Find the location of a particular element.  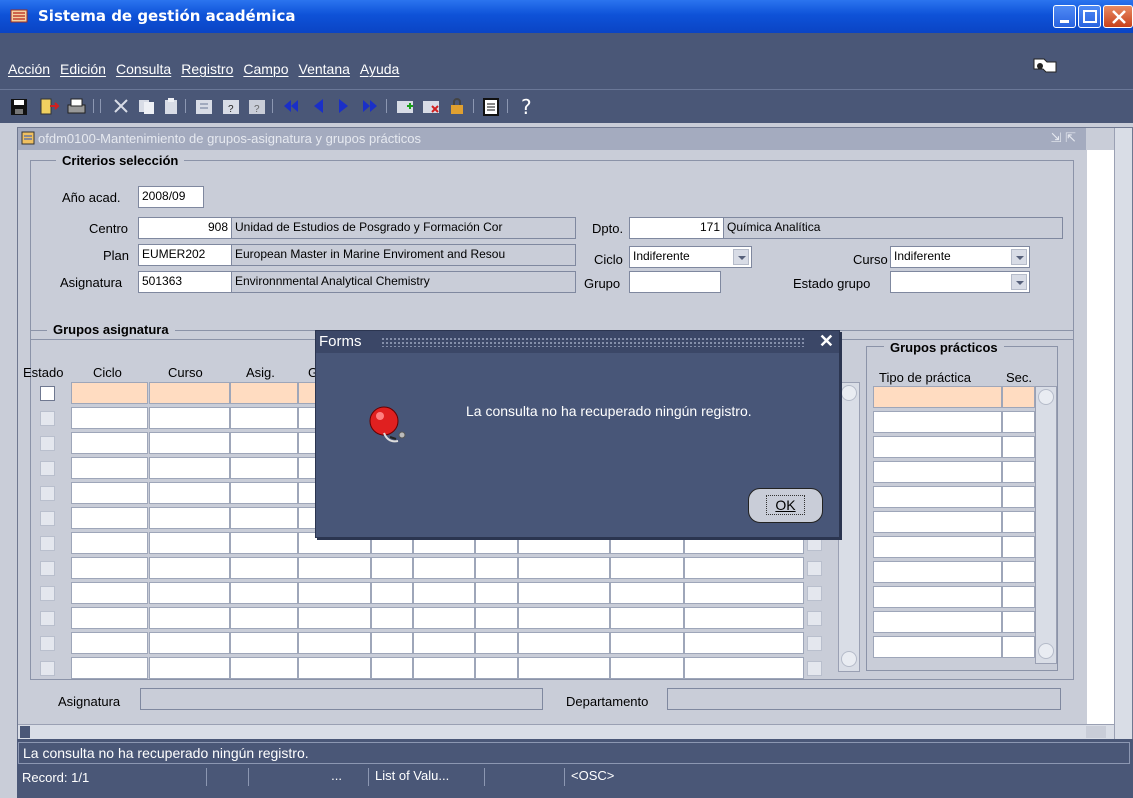

asignatura-code-field: 501363 is located at coordinates (185, 282).